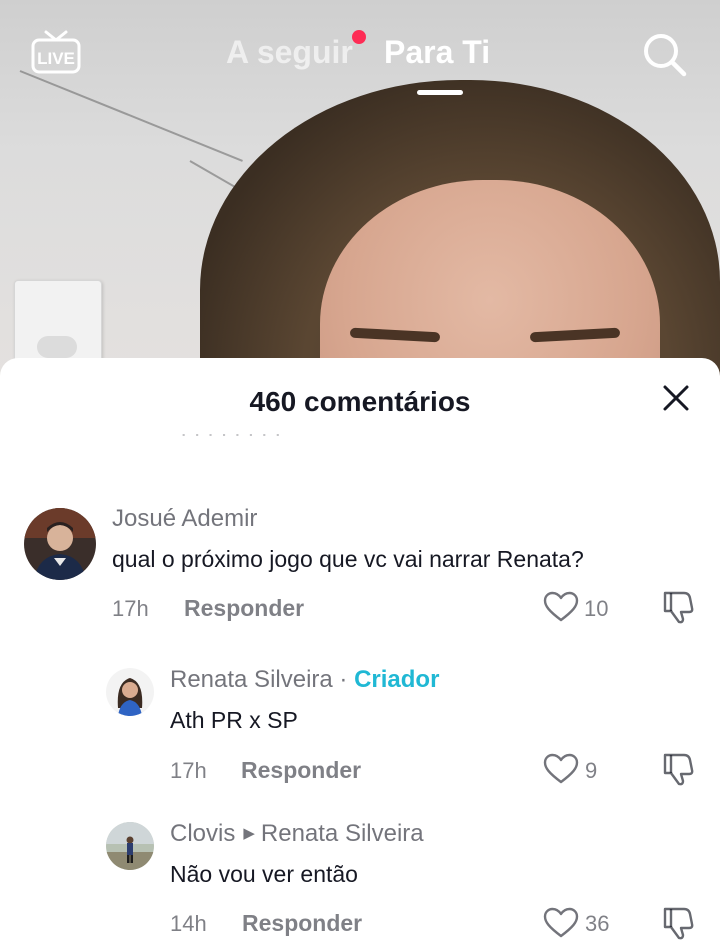 Image resolution: width=720 pixels, height=945 pixels. What do you see at coordinates (249, 833) in the screenshot?
I see `reply-arrow-icon: ▶` at bounding box center [249, 833].